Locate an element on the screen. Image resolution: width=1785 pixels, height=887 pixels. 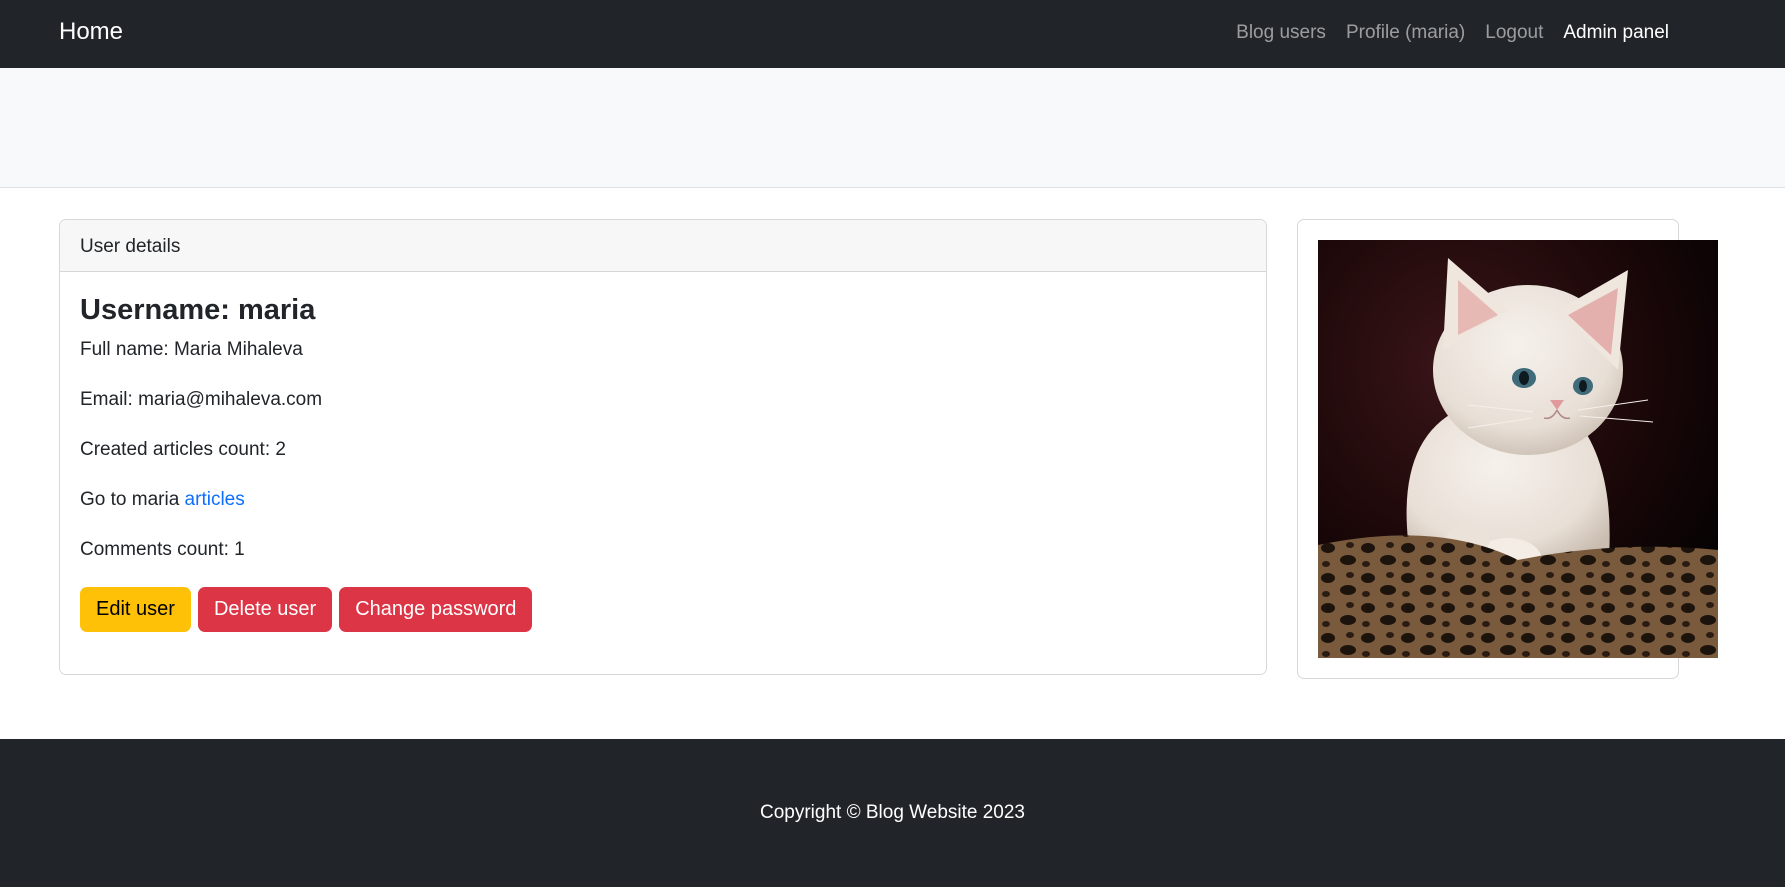
nav-blog-users: Blog users is located at coordinates (1281, 33).